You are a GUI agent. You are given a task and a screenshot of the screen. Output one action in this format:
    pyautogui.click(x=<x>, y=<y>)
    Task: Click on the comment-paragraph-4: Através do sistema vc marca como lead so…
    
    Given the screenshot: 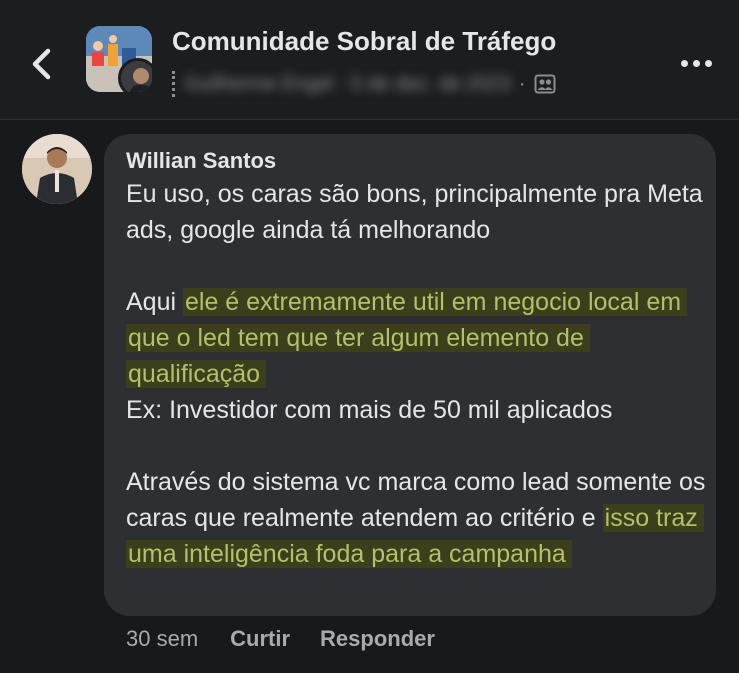 What is the action you would take?
    pyautogui.click(x=416, y=518)
    